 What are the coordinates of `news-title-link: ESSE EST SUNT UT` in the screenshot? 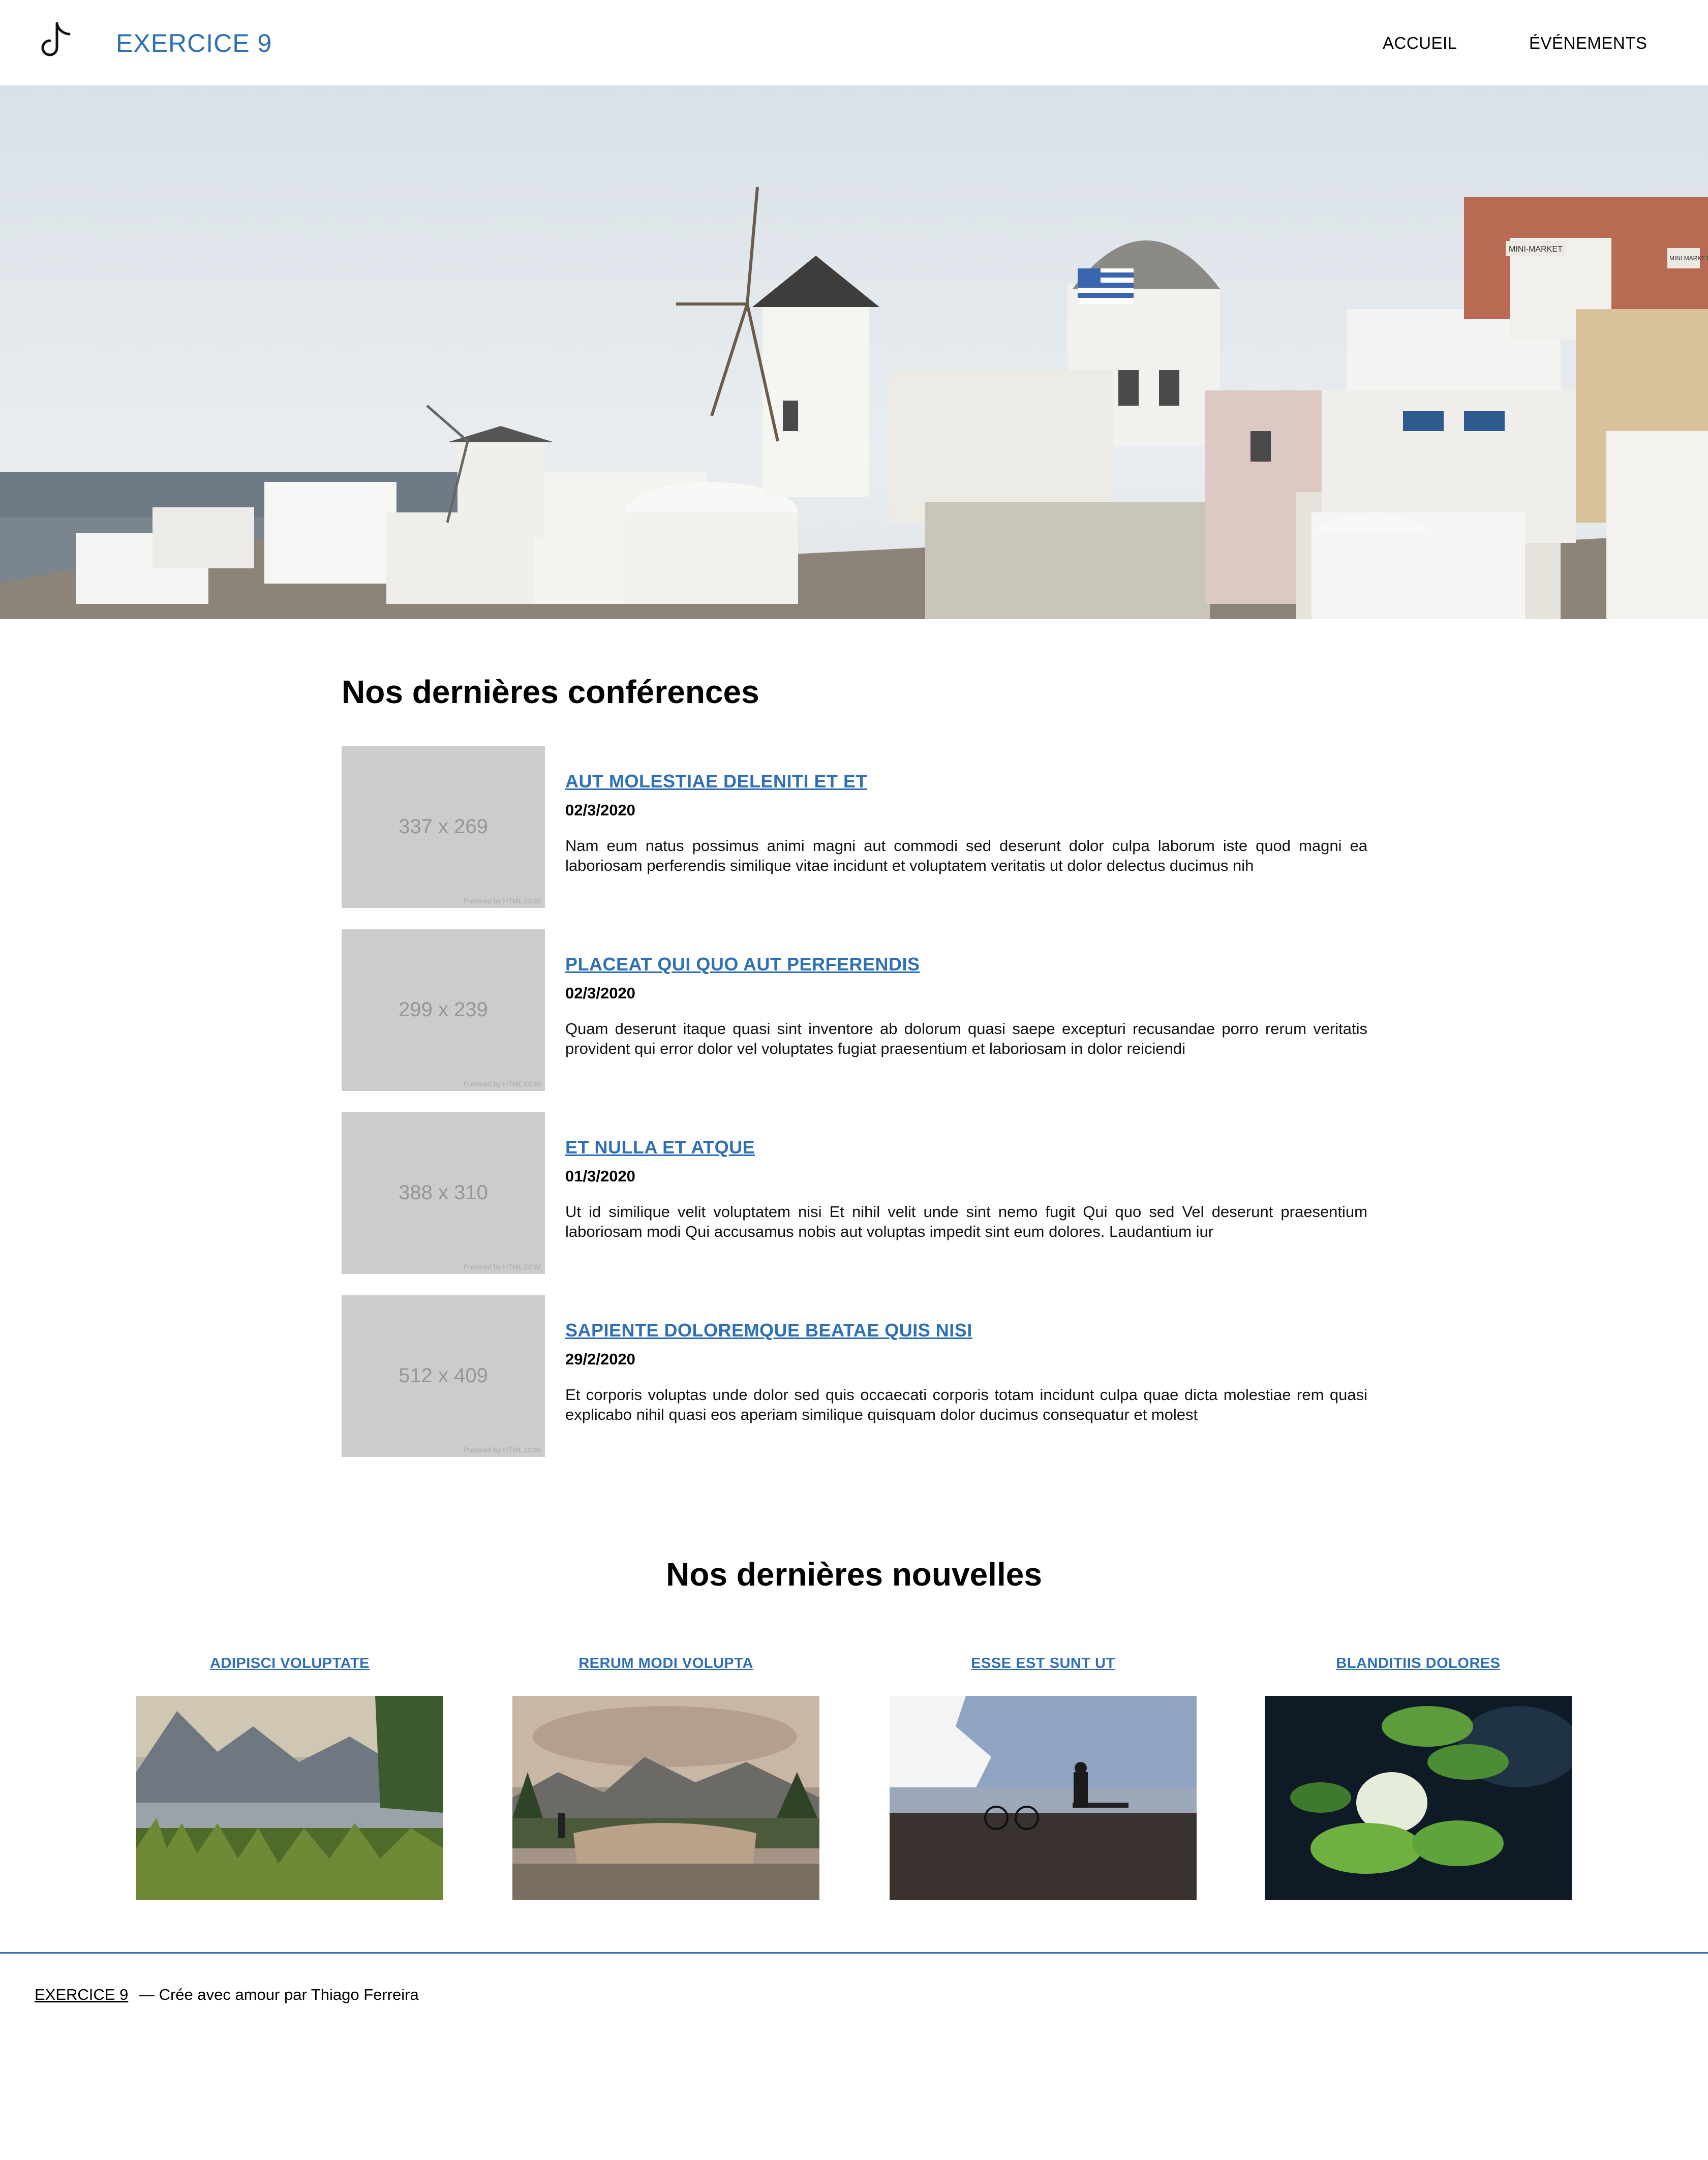 It's located at (1043, 1663).